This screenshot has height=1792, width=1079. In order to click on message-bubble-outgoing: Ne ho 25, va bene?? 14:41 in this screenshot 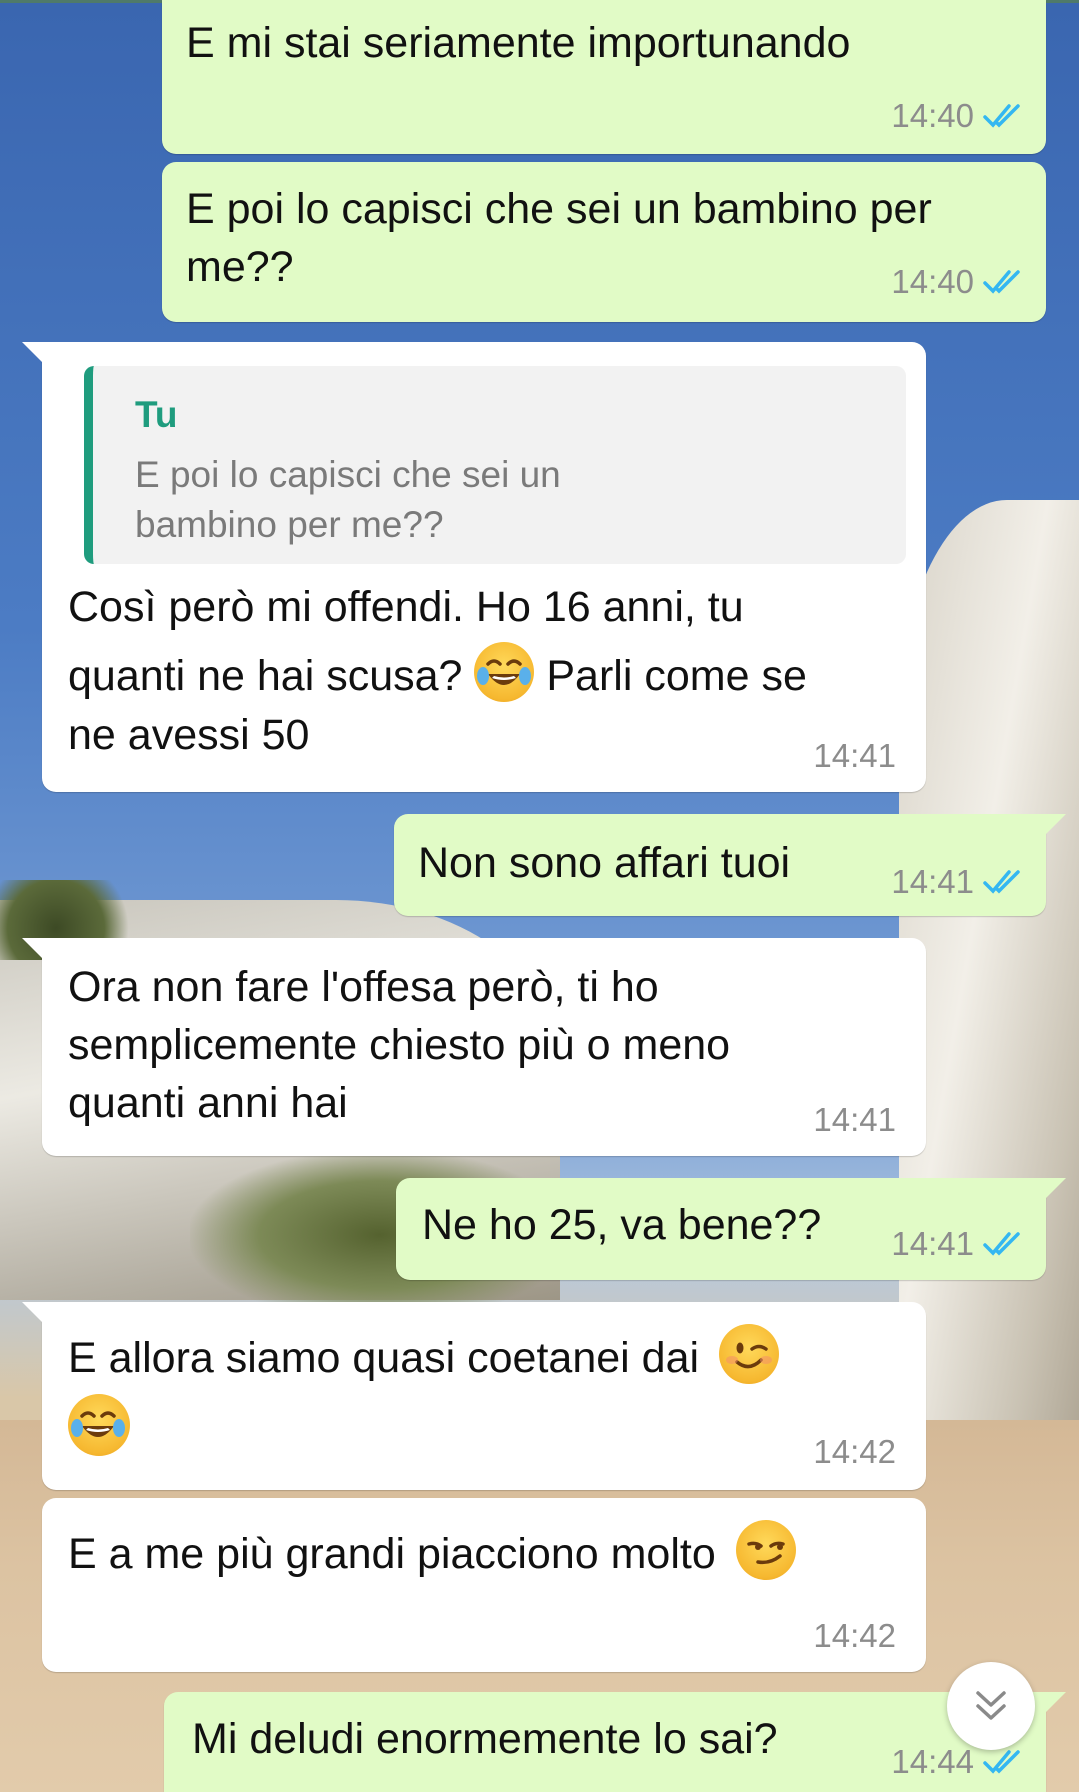, I will do `click(731, 1229)`.